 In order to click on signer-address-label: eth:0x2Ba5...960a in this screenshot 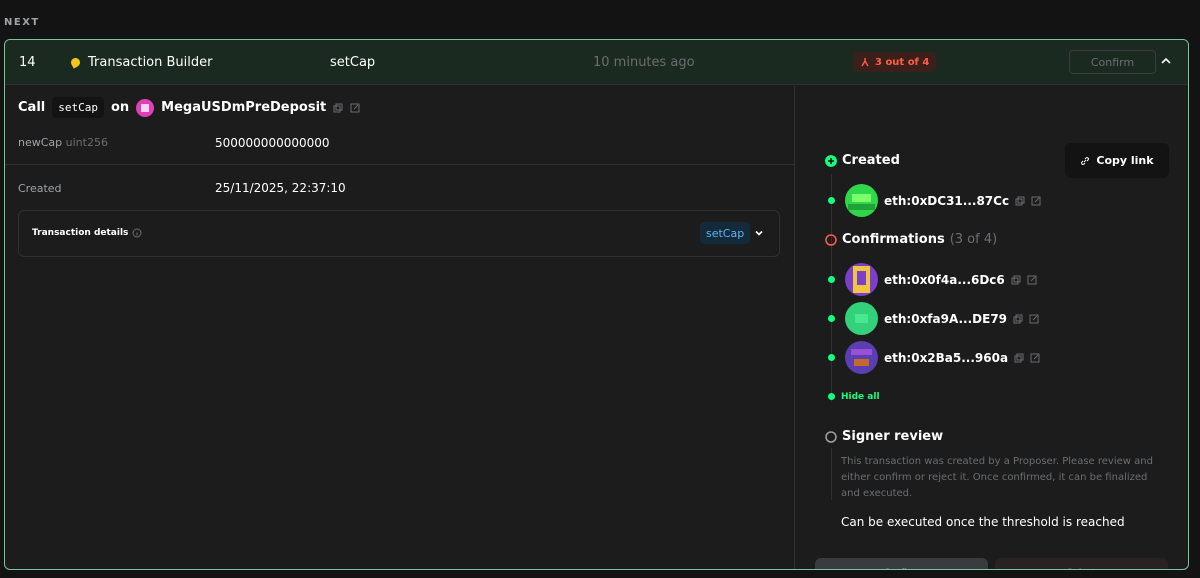, I will do `click(946, 357)`.